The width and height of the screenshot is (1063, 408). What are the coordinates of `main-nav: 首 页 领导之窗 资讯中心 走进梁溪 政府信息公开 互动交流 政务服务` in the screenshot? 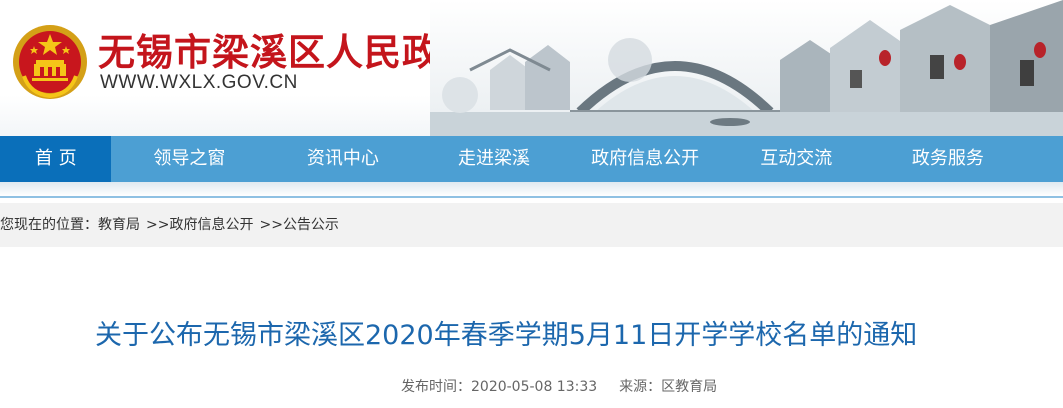 It's located at (531, 159).